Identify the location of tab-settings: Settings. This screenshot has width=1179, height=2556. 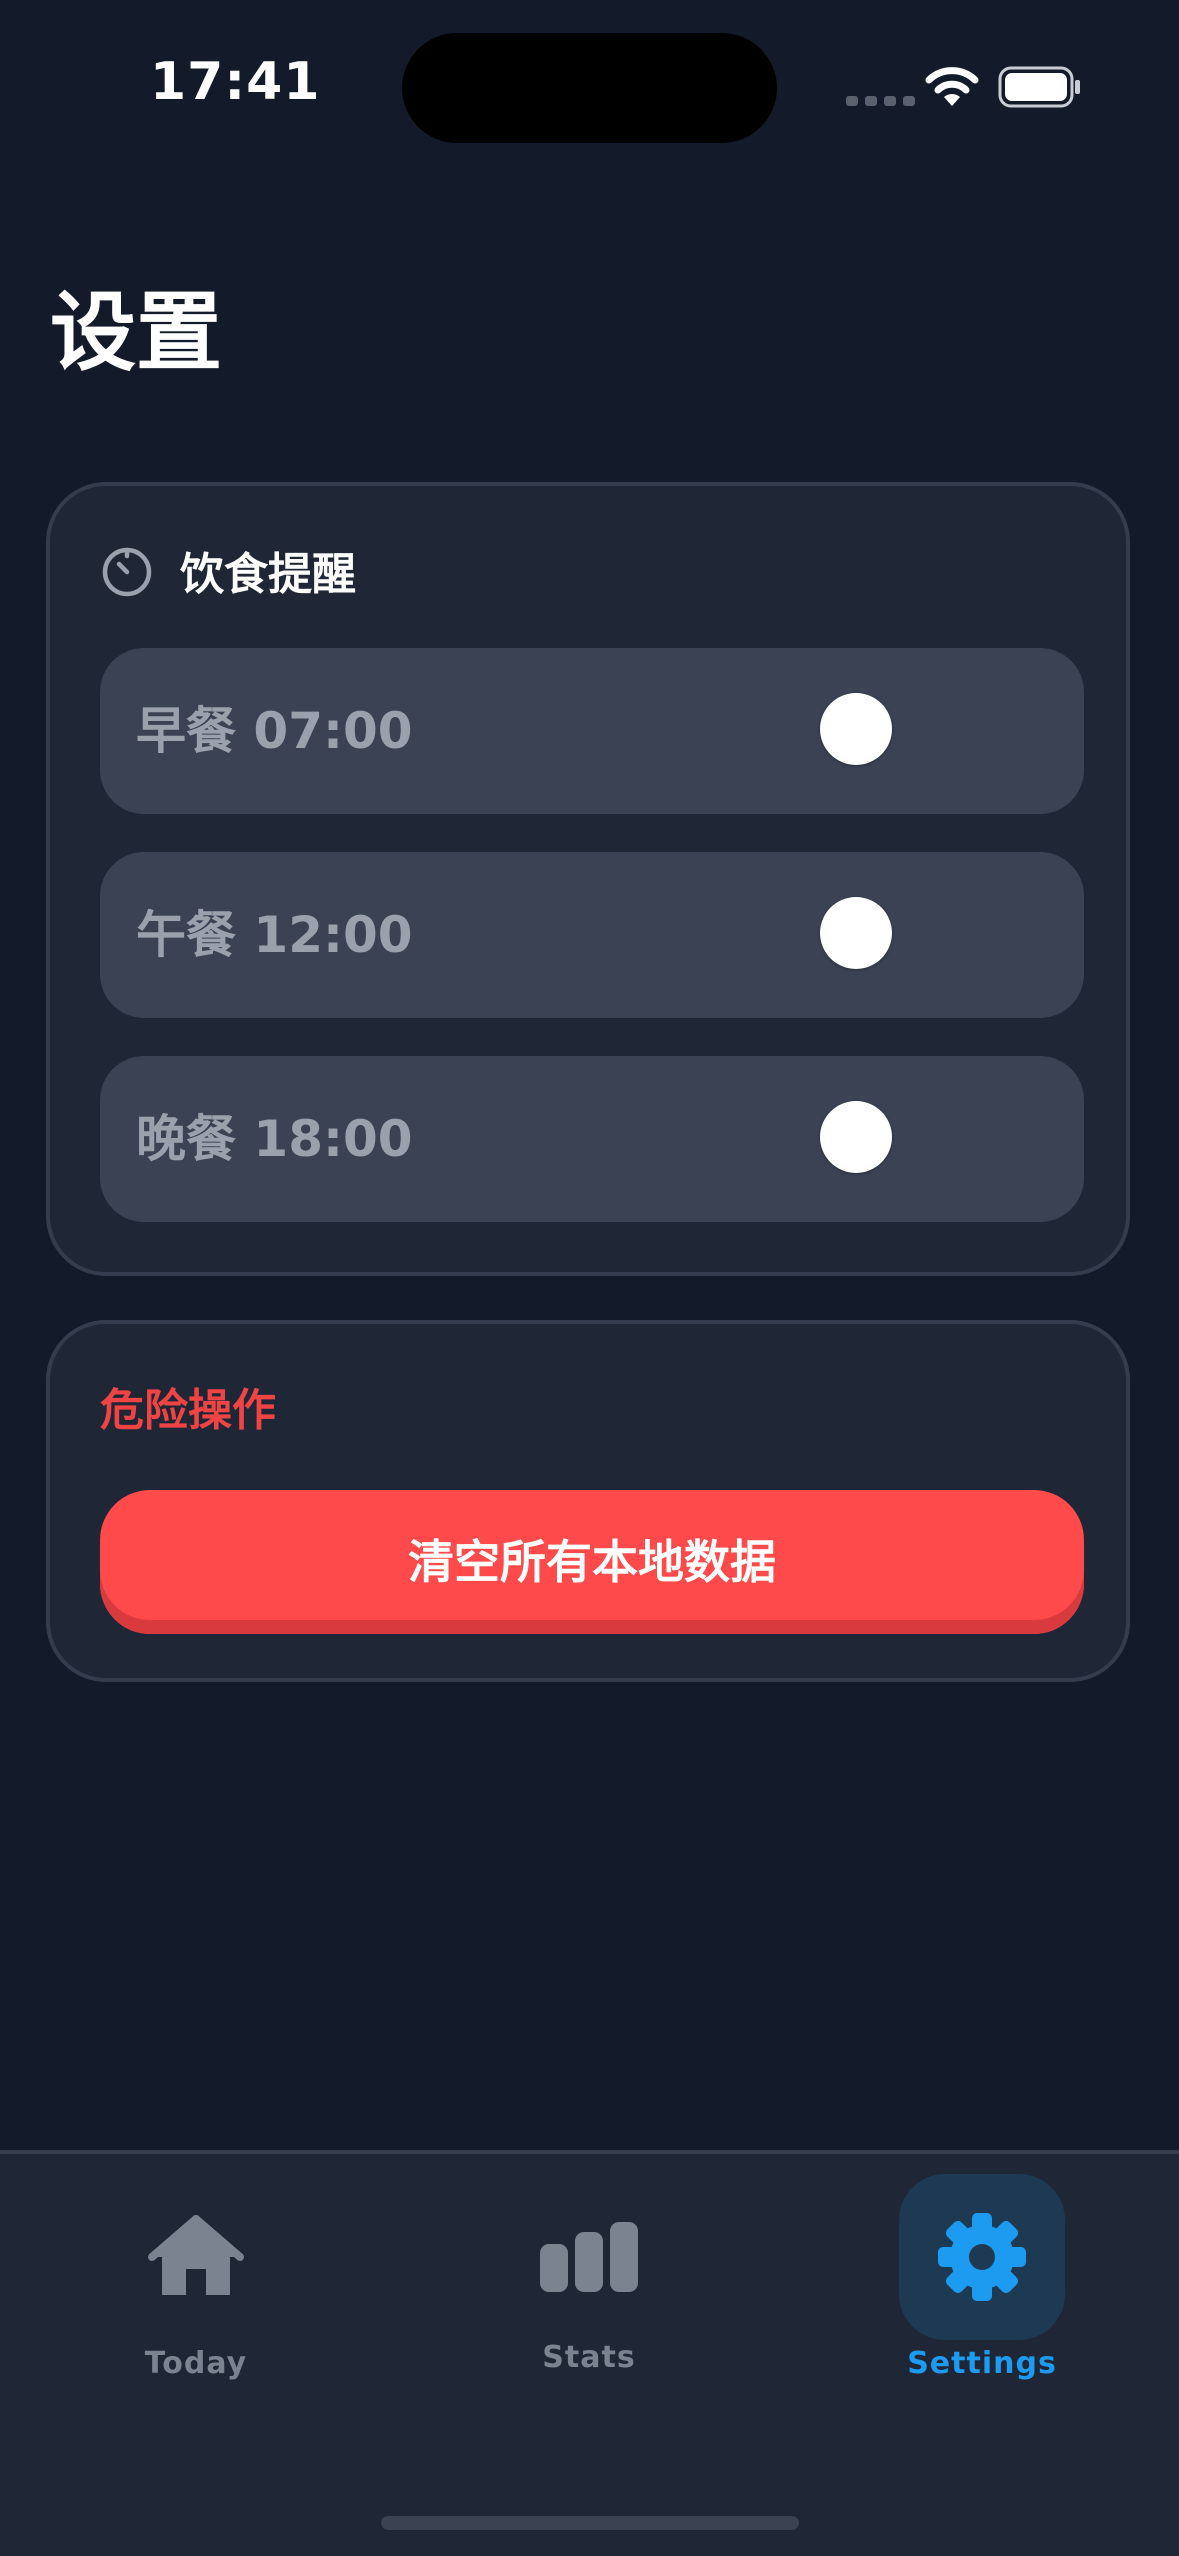
(982, 2284).